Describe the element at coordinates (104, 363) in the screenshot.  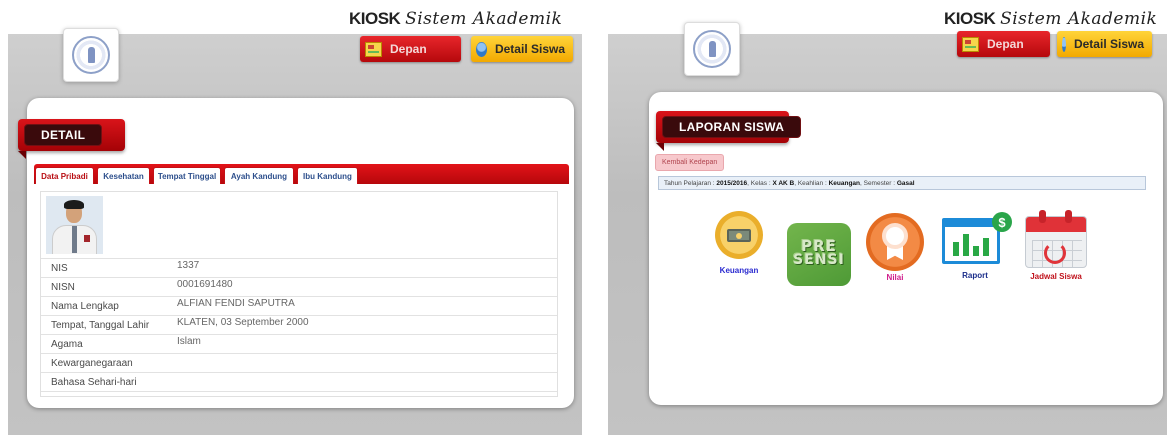
I see `row-label: Kewarganegaraan` at that location.